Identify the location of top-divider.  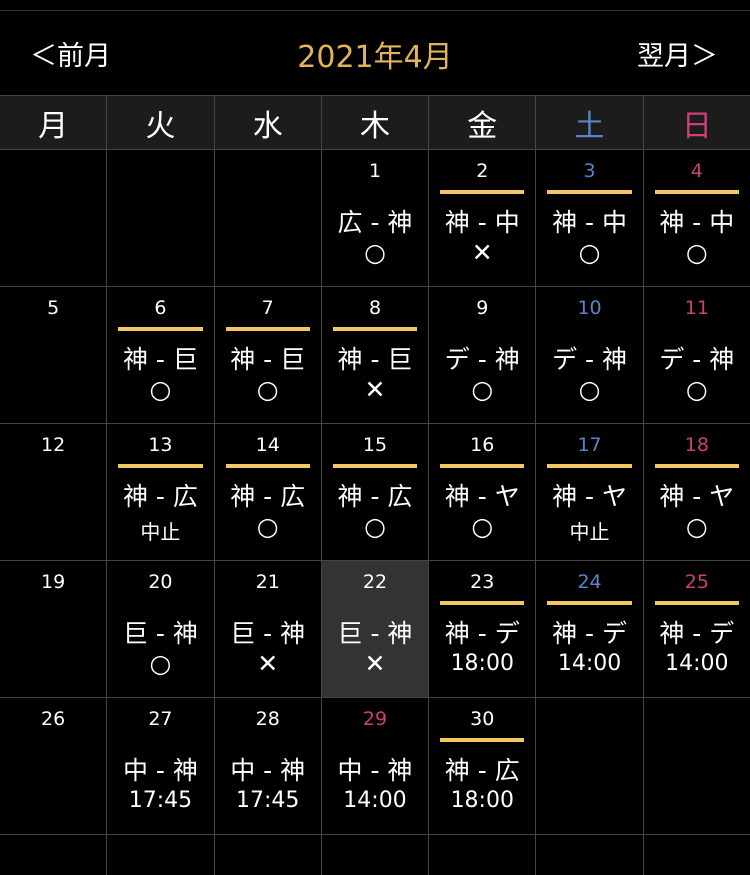
(375, 10).